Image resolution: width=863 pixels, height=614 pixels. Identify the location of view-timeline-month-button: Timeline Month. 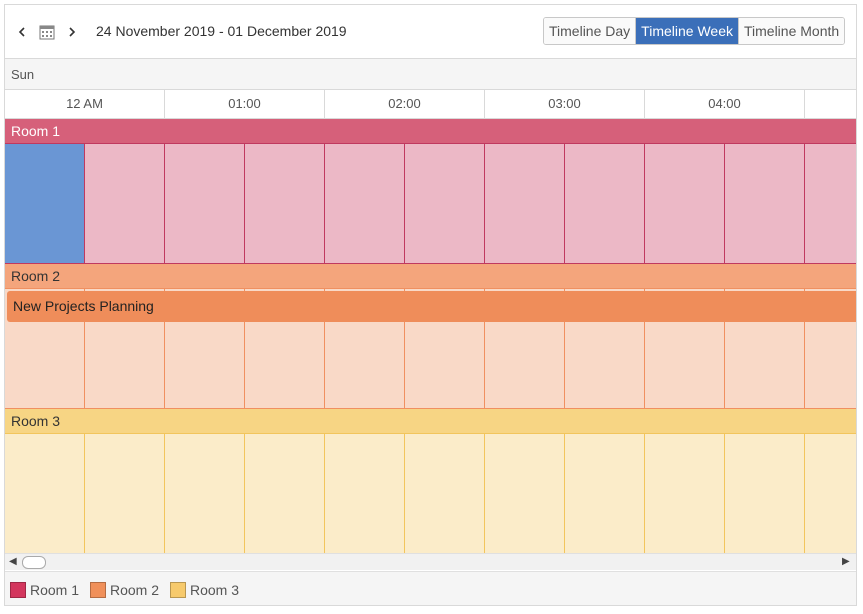
(791, 31).